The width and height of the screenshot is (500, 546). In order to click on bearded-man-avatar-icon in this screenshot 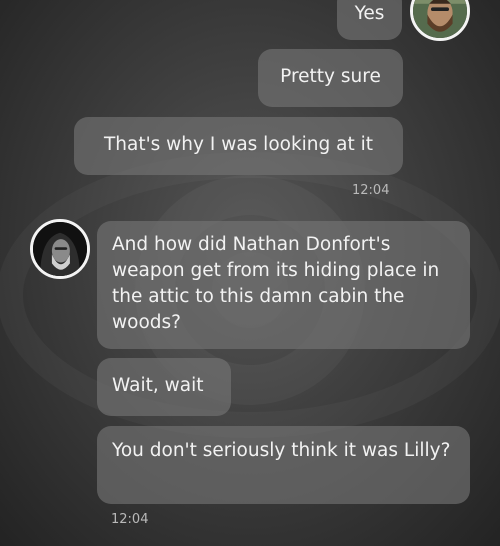, I will do `click(440, 19)`.